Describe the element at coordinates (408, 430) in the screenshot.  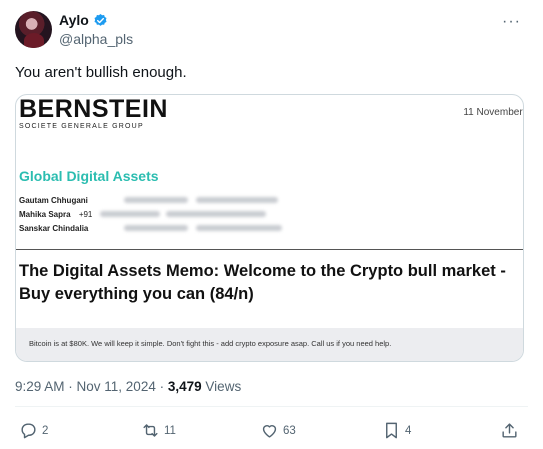
I see `bookmark-count: 4` at that location.